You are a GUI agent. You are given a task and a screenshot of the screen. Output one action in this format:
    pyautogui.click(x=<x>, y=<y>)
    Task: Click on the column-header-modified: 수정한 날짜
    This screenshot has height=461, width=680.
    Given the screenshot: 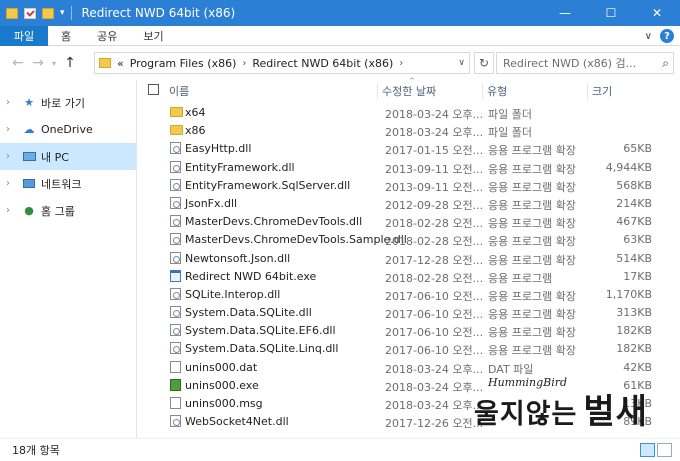 What is the action you would take?
    pyautogui.click(x=429, y=91)
    